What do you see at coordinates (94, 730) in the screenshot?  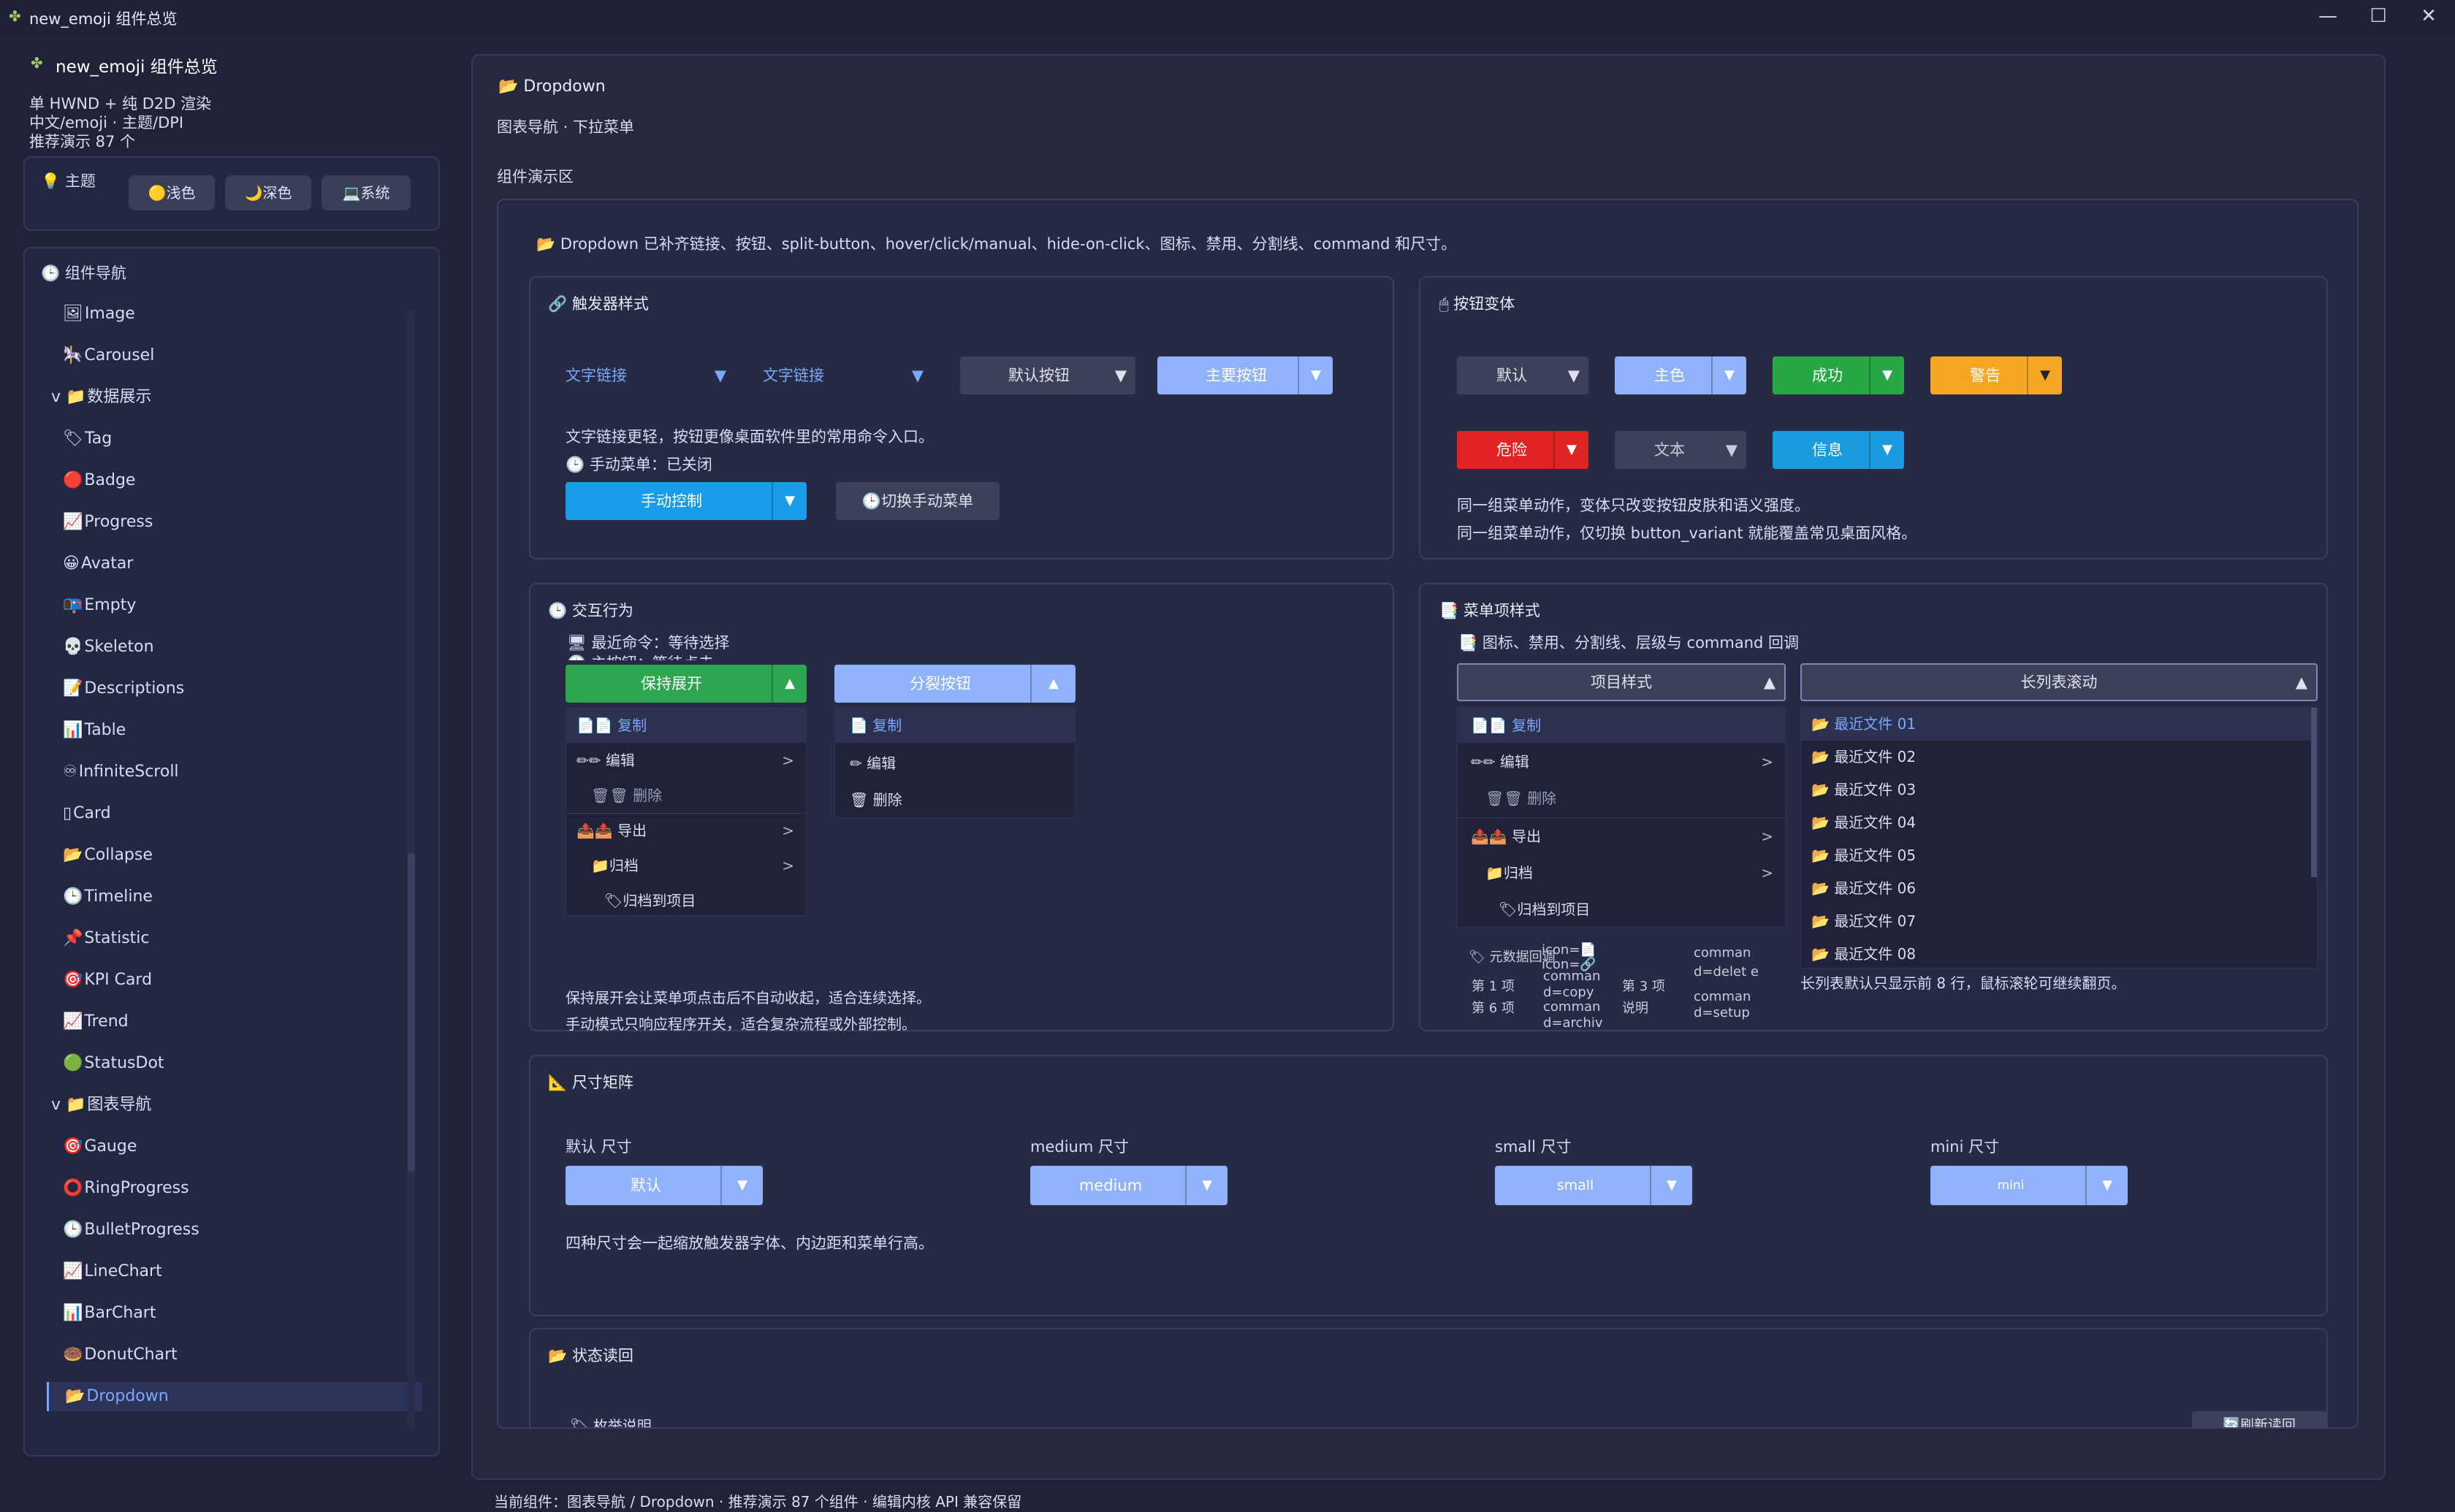 I see `sidebar-item-table: 📊Table` at bounding box center [94, 730].